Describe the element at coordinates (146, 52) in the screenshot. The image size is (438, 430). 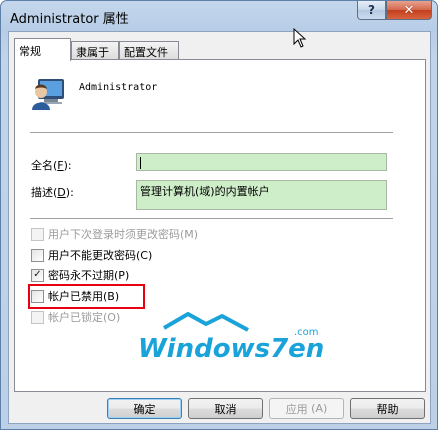
I see `tab-profile-label: 配置文件` at that location.